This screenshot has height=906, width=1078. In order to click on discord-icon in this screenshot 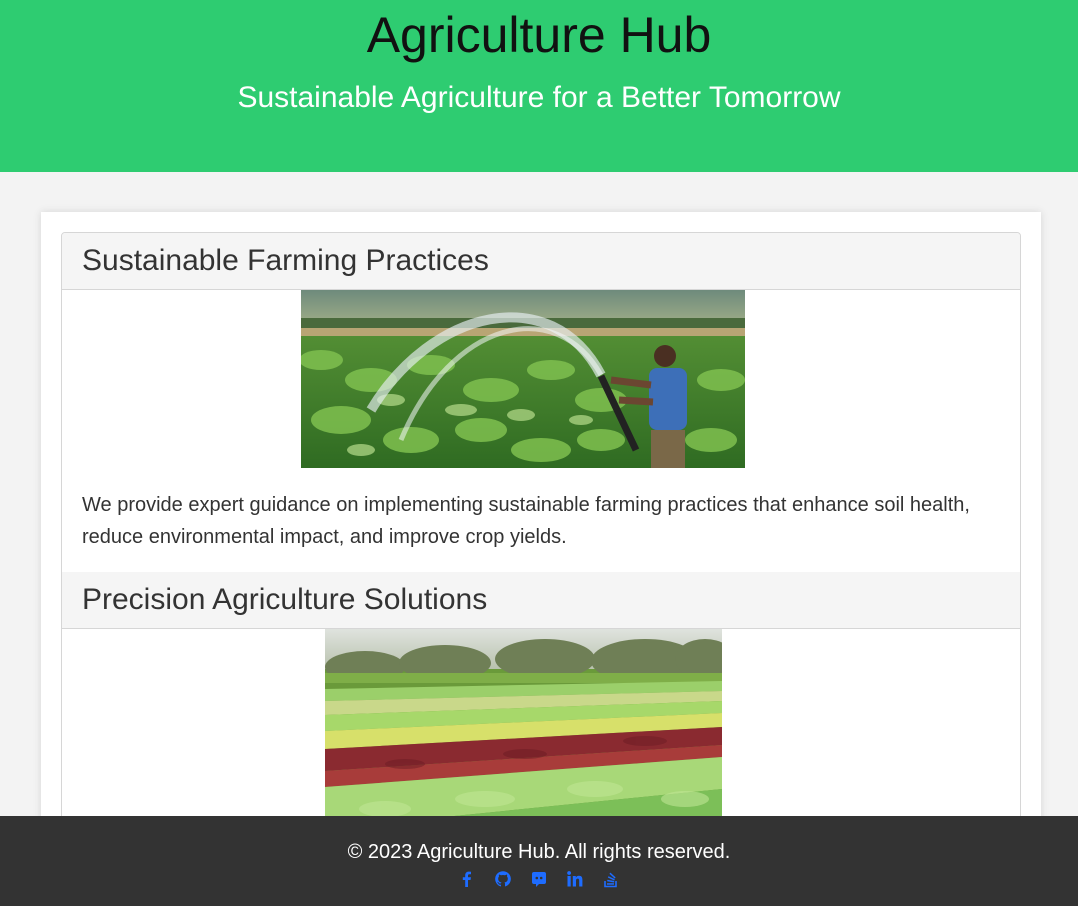, I will do `click(539, 879)`.